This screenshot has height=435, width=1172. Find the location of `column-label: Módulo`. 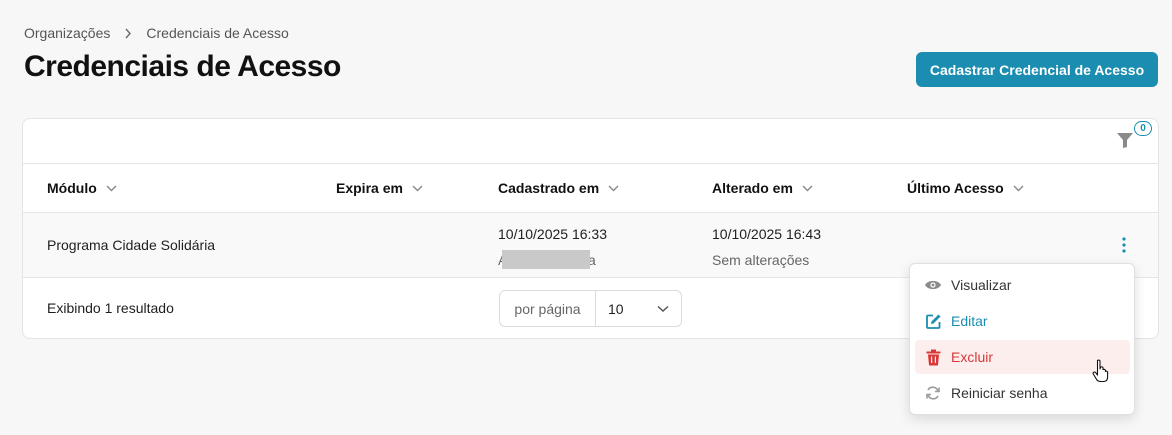

column-label: Módulo is located at coordinates (72, 188).